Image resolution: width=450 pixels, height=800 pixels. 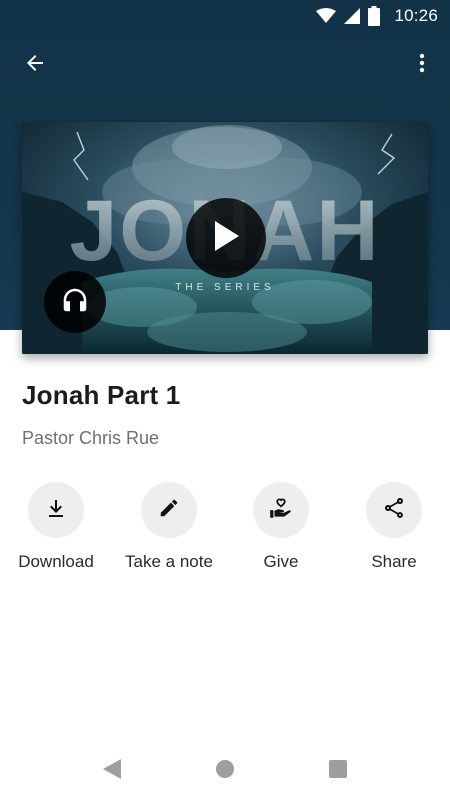 I want to click on speaker-name: Pastor Chris Rue, so click(x=91, y=438).